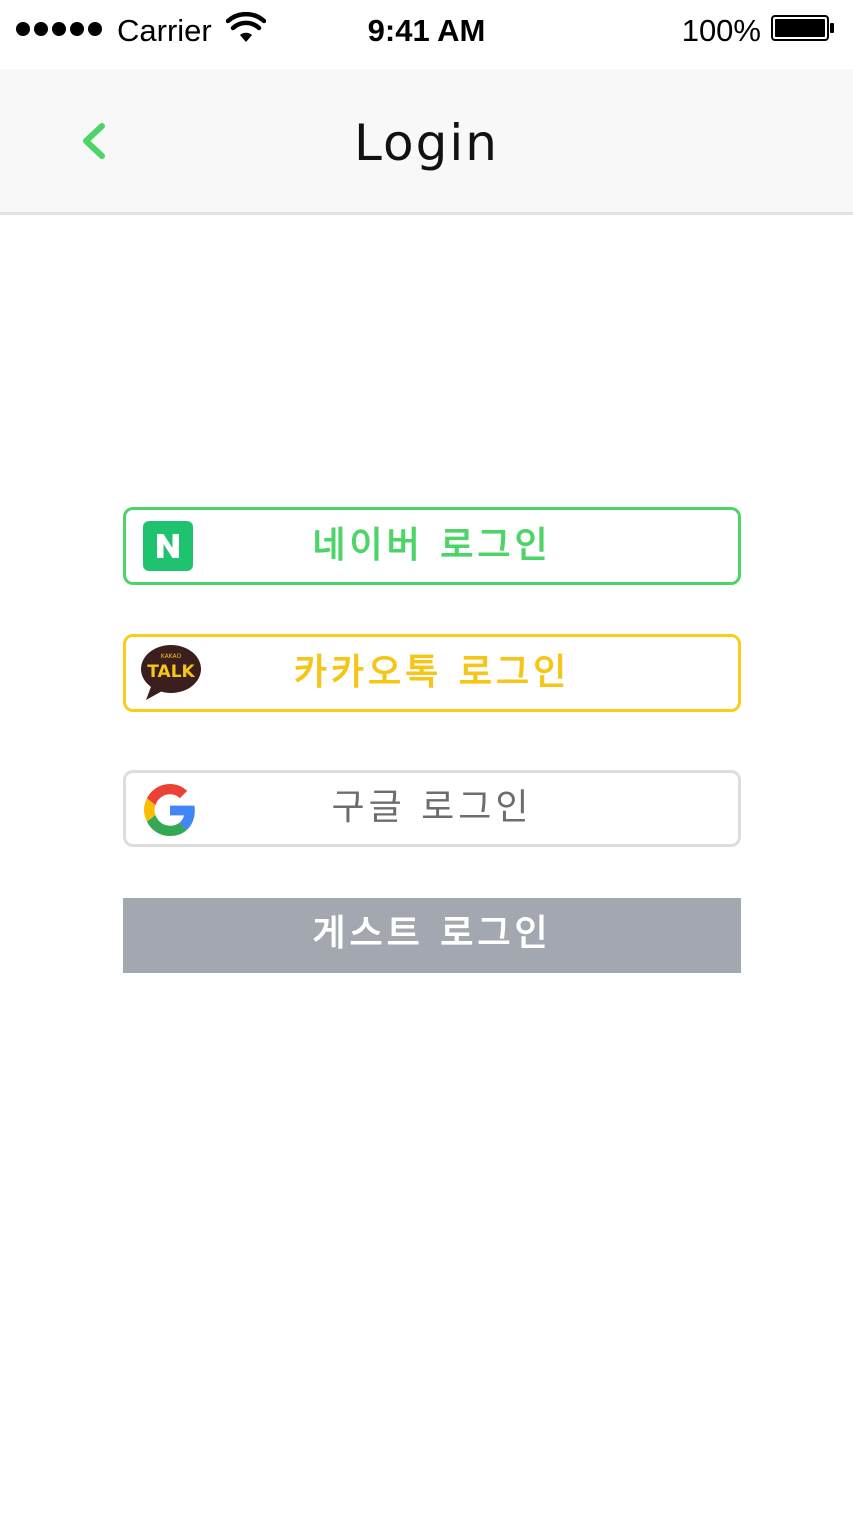 This screenshot has width=853, height=1515. I want to click on google-login-label: 구글 로그인, so click(432, 807).